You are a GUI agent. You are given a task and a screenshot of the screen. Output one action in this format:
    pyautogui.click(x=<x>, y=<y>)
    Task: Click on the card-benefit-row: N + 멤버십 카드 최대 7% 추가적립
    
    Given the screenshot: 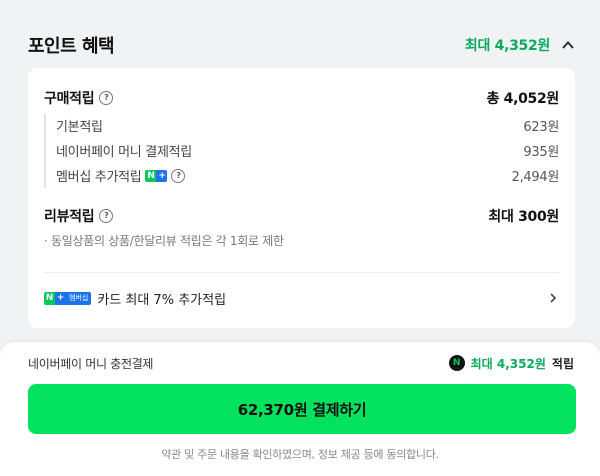 What is the action you would take?
    pyautogui.click(x=301, y=298)
    